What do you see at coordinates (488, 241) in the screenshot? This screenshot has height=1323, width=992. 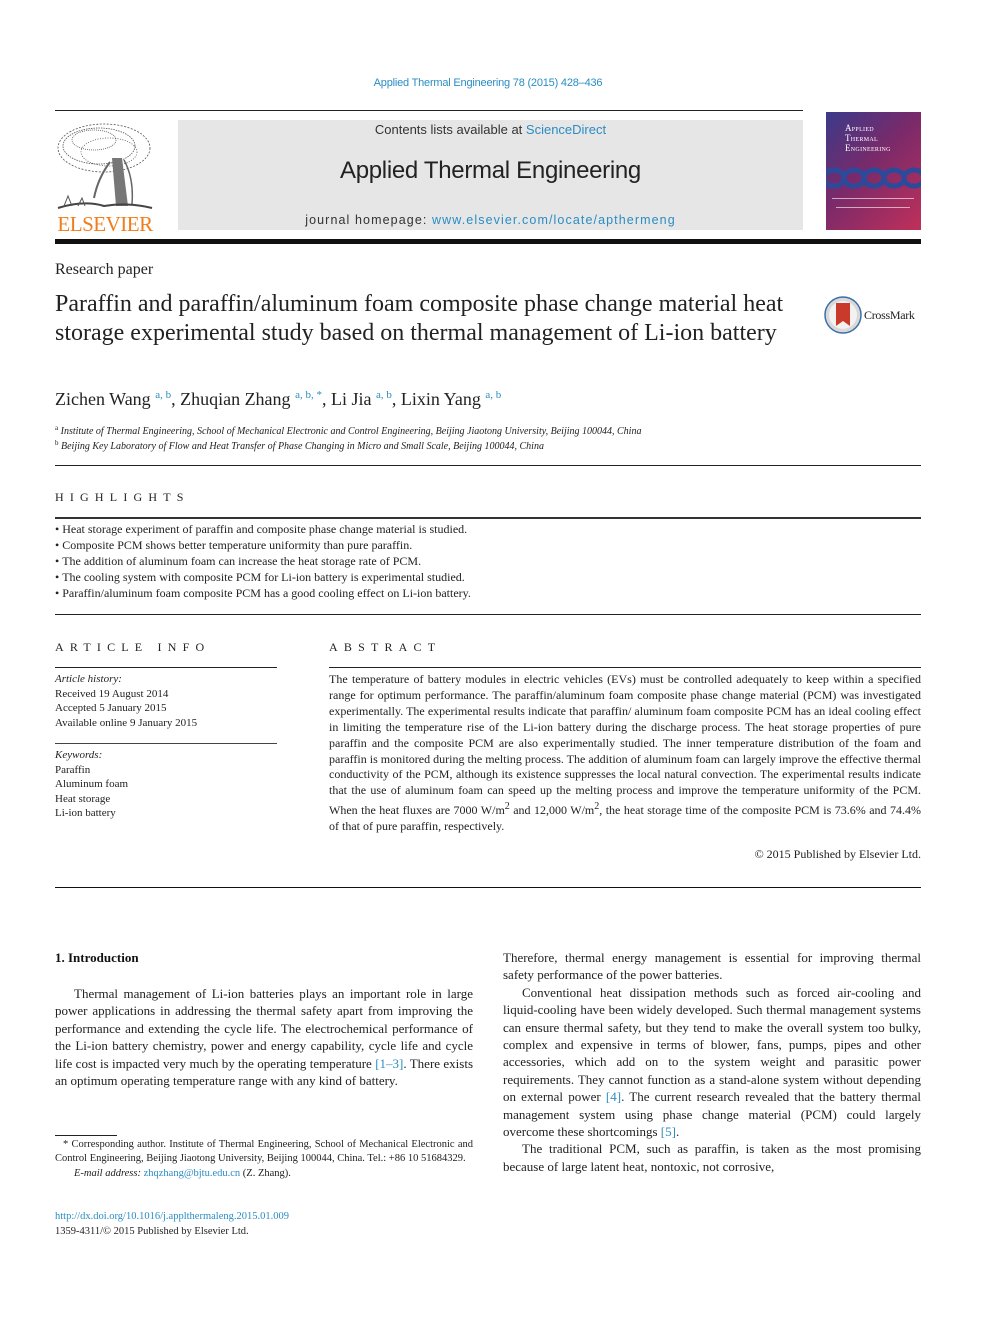 I see `header-thick-rule` at bounding box center [488, 241].